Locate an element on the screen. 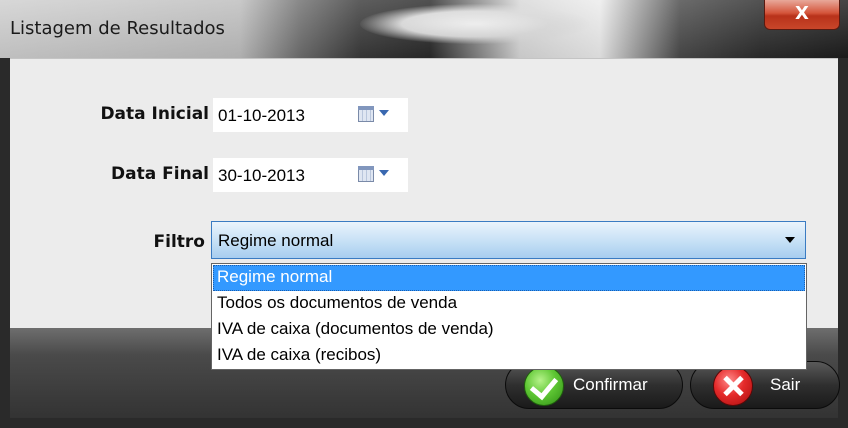 Image resolution: width=848 pixels, height=428 pixels. filtro-selected-value: Regime normal is located at coordinates (276, 240).